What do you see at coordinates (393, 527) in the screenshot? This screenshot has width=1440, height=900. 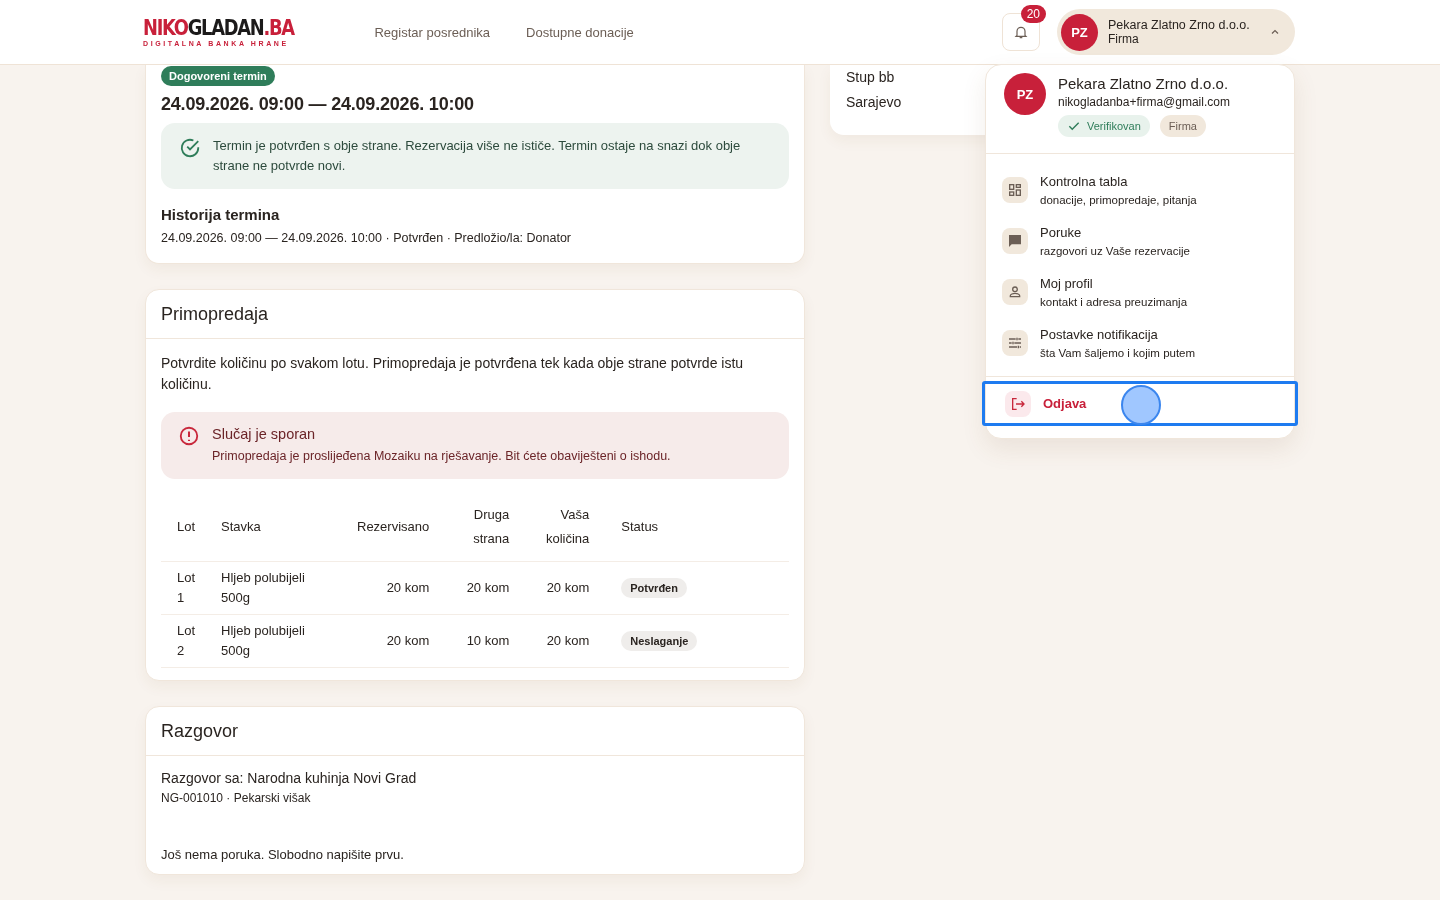 I see `column-header: Rezervisano` at bounding box center [393, 527].